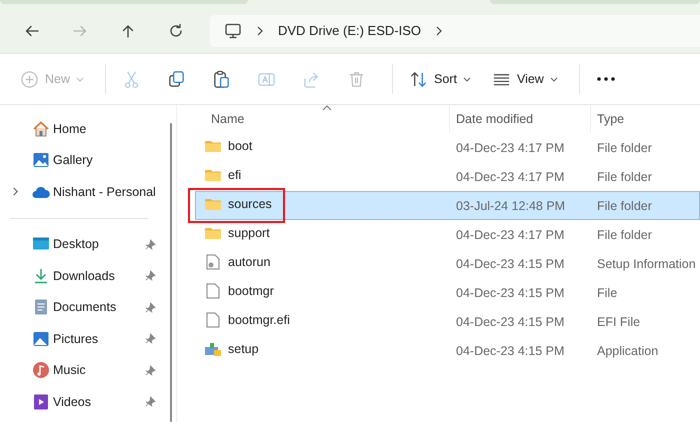  I want to click on file-name: sources, so click(250, 204).